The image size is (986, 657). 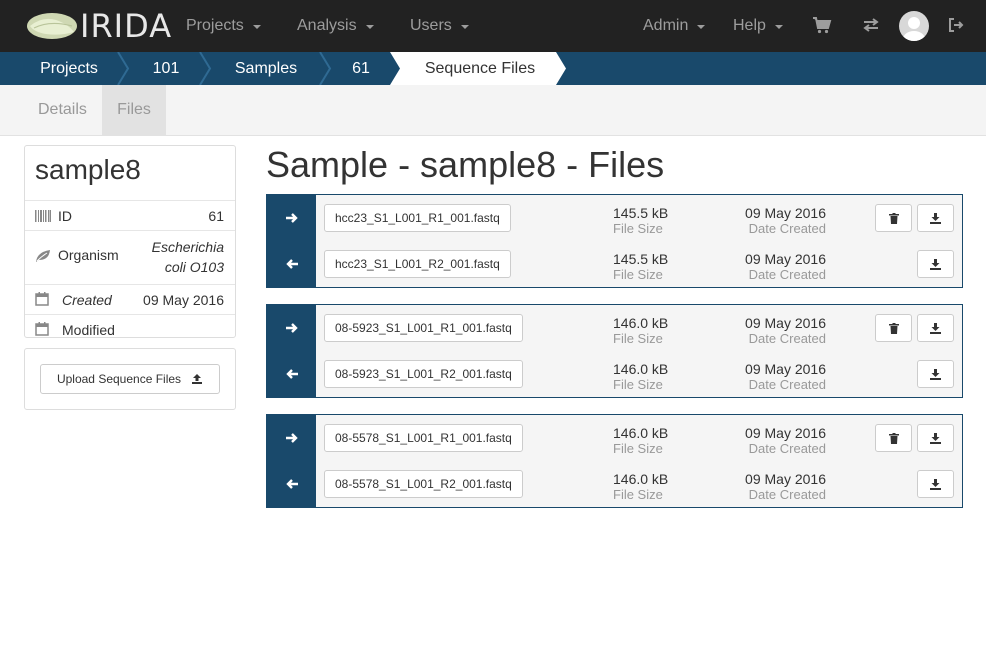 What do you see at coordinates (431, 25) in the screenshot?
I see `nav-users-label: Users` at bounding box center [431, 25].